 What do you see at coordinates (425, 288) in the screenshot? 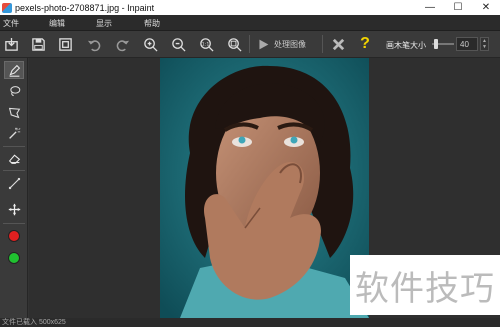
I see `watermark-text: 软件技巧` at bounding box center [425, 288].